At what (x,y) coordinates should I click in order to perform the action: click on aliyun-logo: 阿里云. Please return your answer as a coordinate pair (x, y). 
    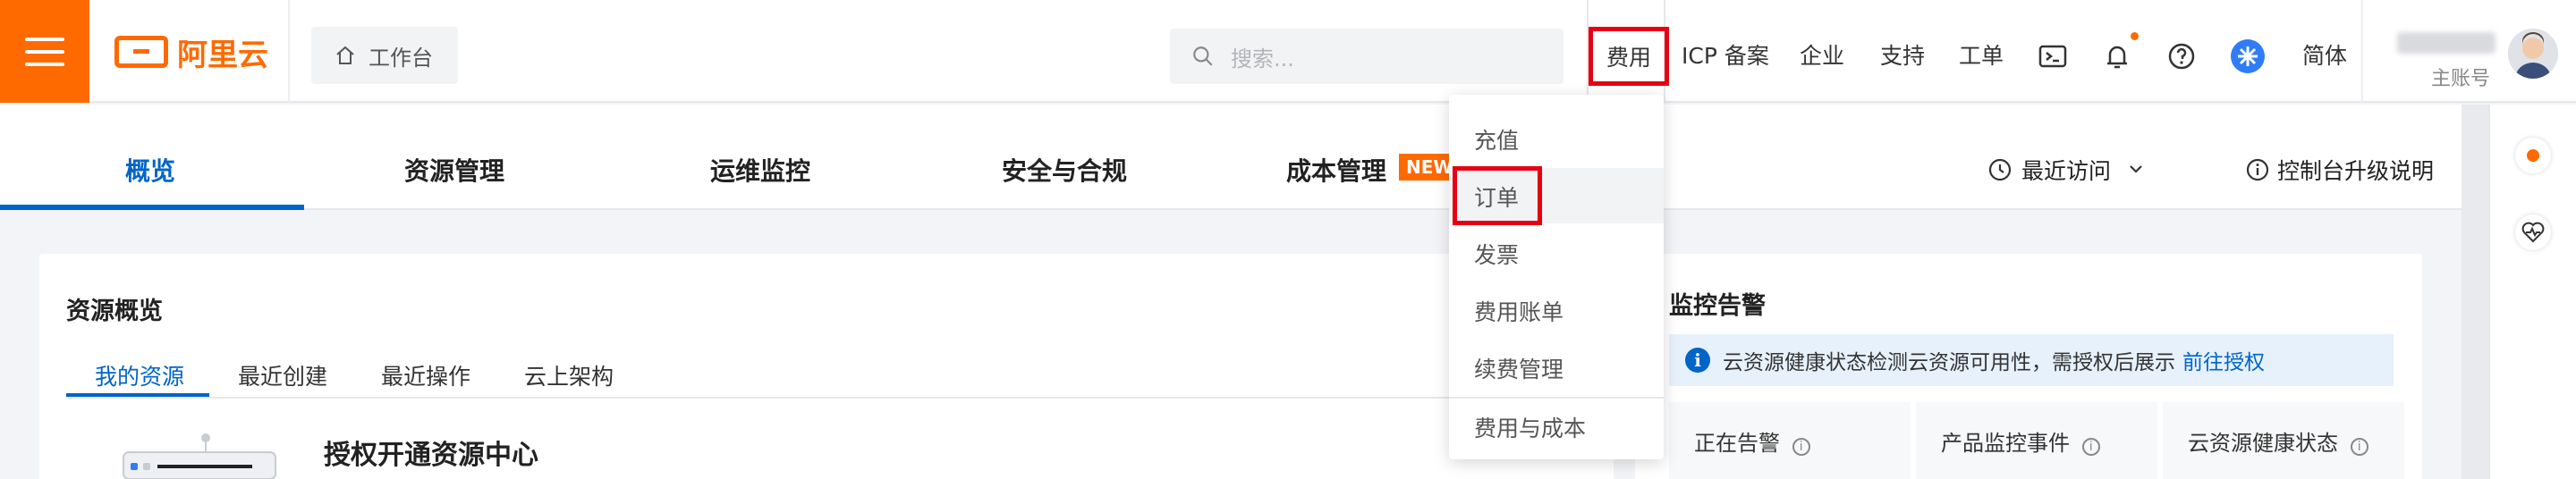
    Looking at the image, I should click on (191, 53).